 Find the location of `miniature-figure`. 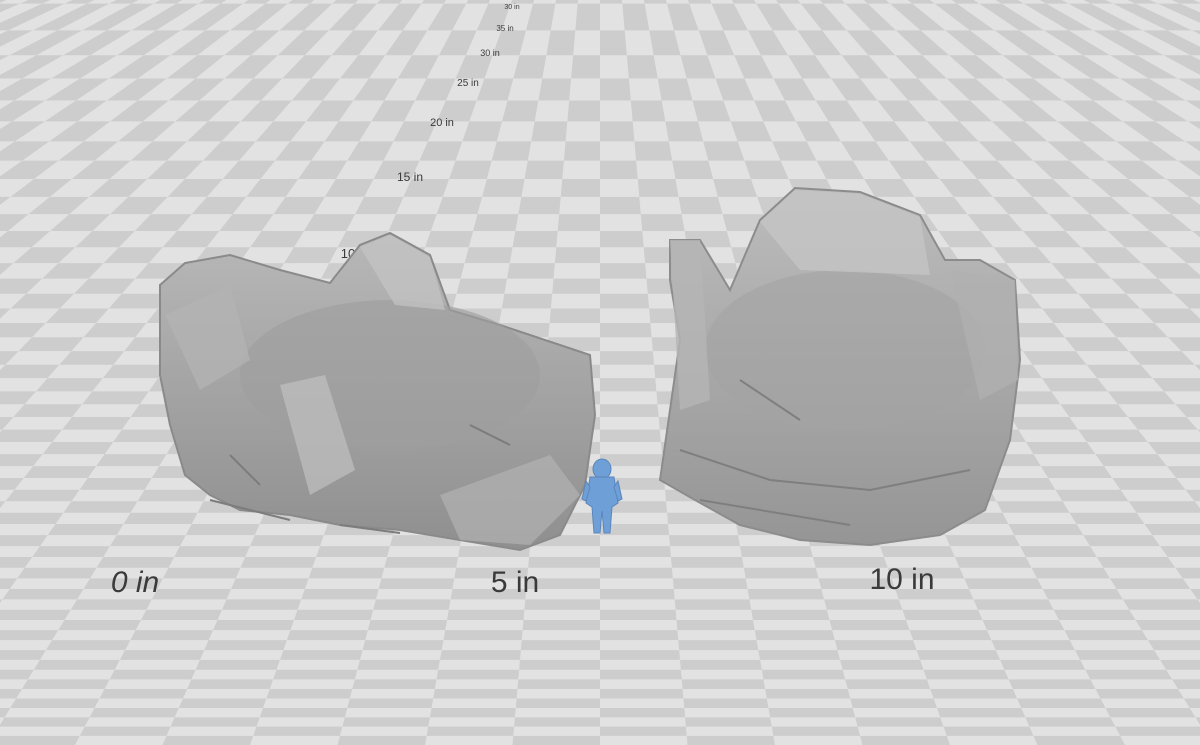

miniature-figure is located at coordinates (602, 497).